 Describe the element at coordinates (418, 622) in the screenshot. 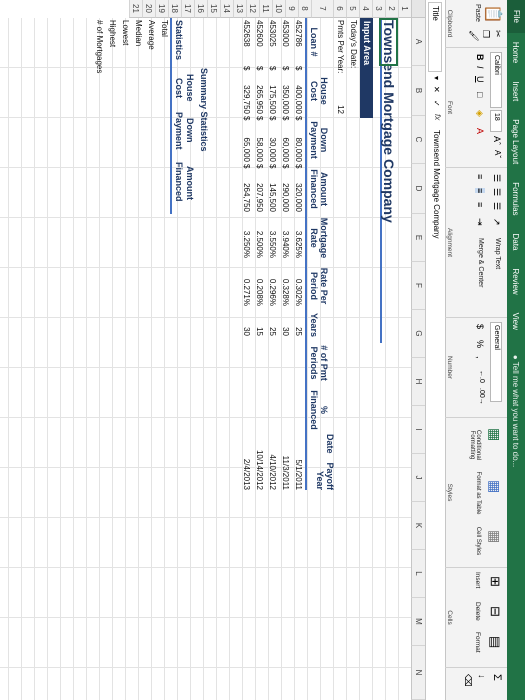

I see `column-header: M` at that location.